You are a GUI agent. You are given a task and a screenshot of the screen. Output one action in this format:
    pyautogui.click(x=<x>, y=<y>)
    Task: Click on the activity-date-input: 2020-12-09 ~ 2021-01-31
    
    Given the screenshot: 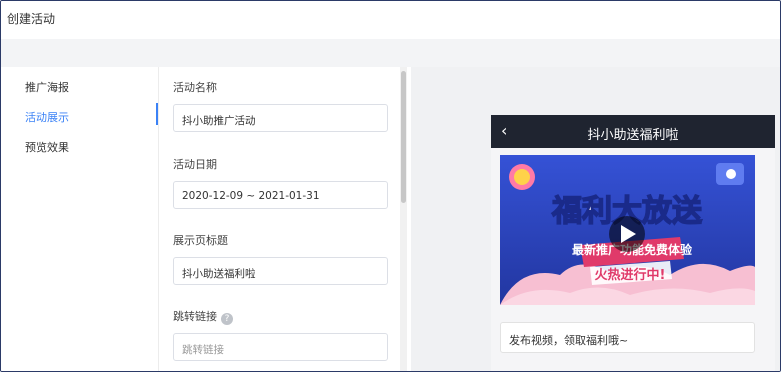 What is the action you would take?
    pyautogui.click(x=280, y=195)
    